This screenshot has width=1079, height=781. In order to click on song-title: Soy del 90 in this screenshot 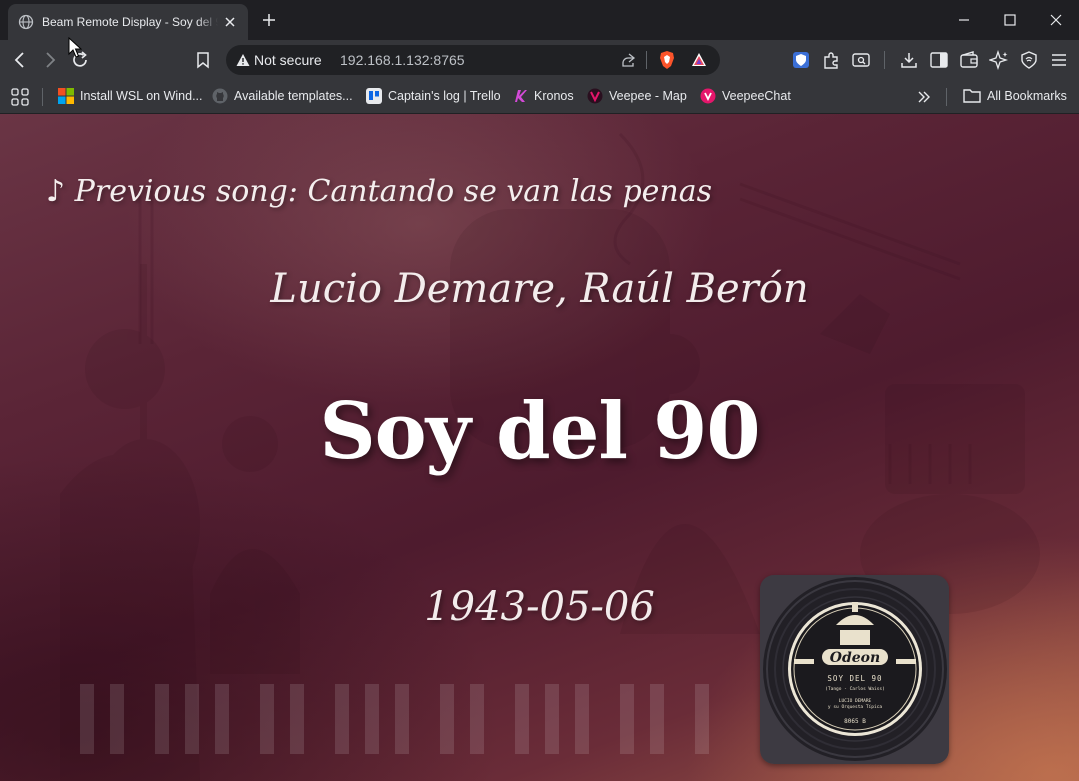, I will do `click(539, 431)`.